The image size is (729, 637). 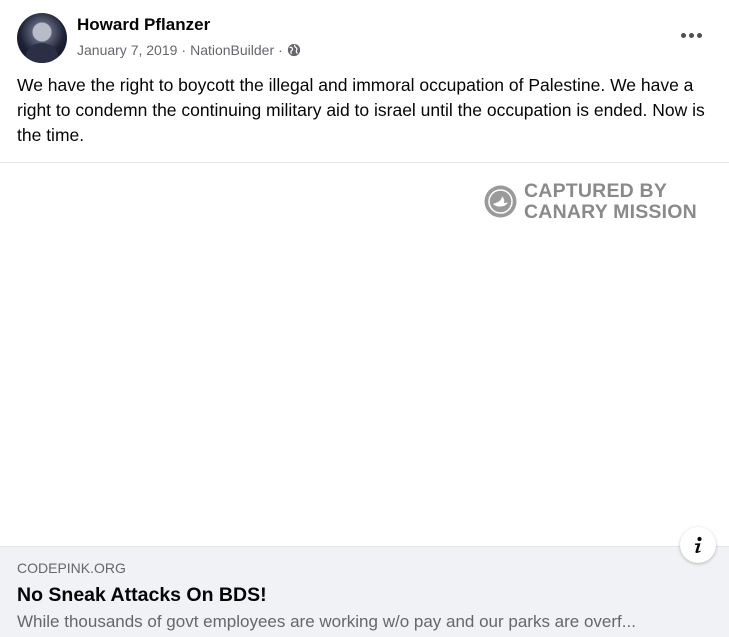 What do you see at coordinates (294, 50) in the screenshot?
I see `globe-icon` at bounding box center [294, 50].